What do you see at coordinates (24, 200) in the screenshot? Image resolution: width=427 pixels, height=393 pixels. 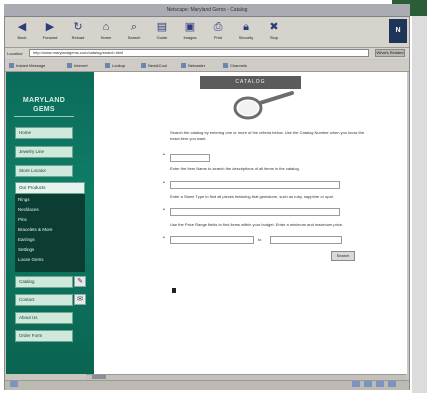 I see `submenu-item: Rings` at bounding box center [24, 200].